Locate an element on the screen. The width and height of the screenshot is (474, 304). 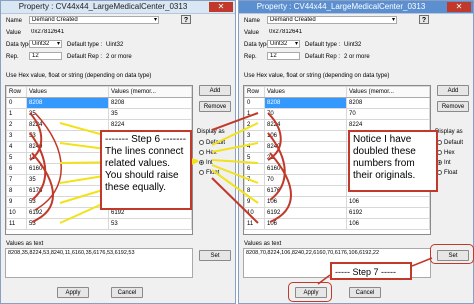
row-index: 3 is located at coordinates (254, 136).